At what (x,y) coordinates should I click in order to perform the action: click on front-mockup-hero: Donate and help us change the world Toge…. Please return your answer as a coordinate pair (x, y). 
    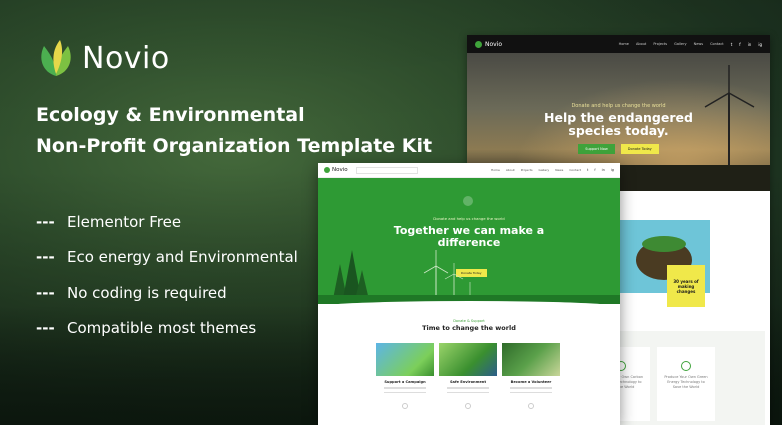
    Looking at the image, I should click on (469, 241).